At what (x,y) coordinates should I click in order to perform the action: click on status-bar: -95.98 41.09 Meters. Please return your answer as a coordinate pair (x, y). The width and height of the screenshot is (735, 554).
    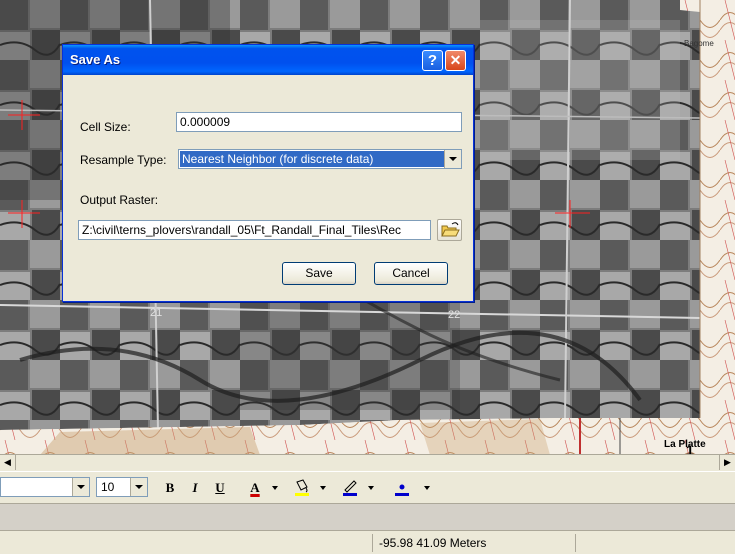
    Looking at the image, I should click on (367, 542).